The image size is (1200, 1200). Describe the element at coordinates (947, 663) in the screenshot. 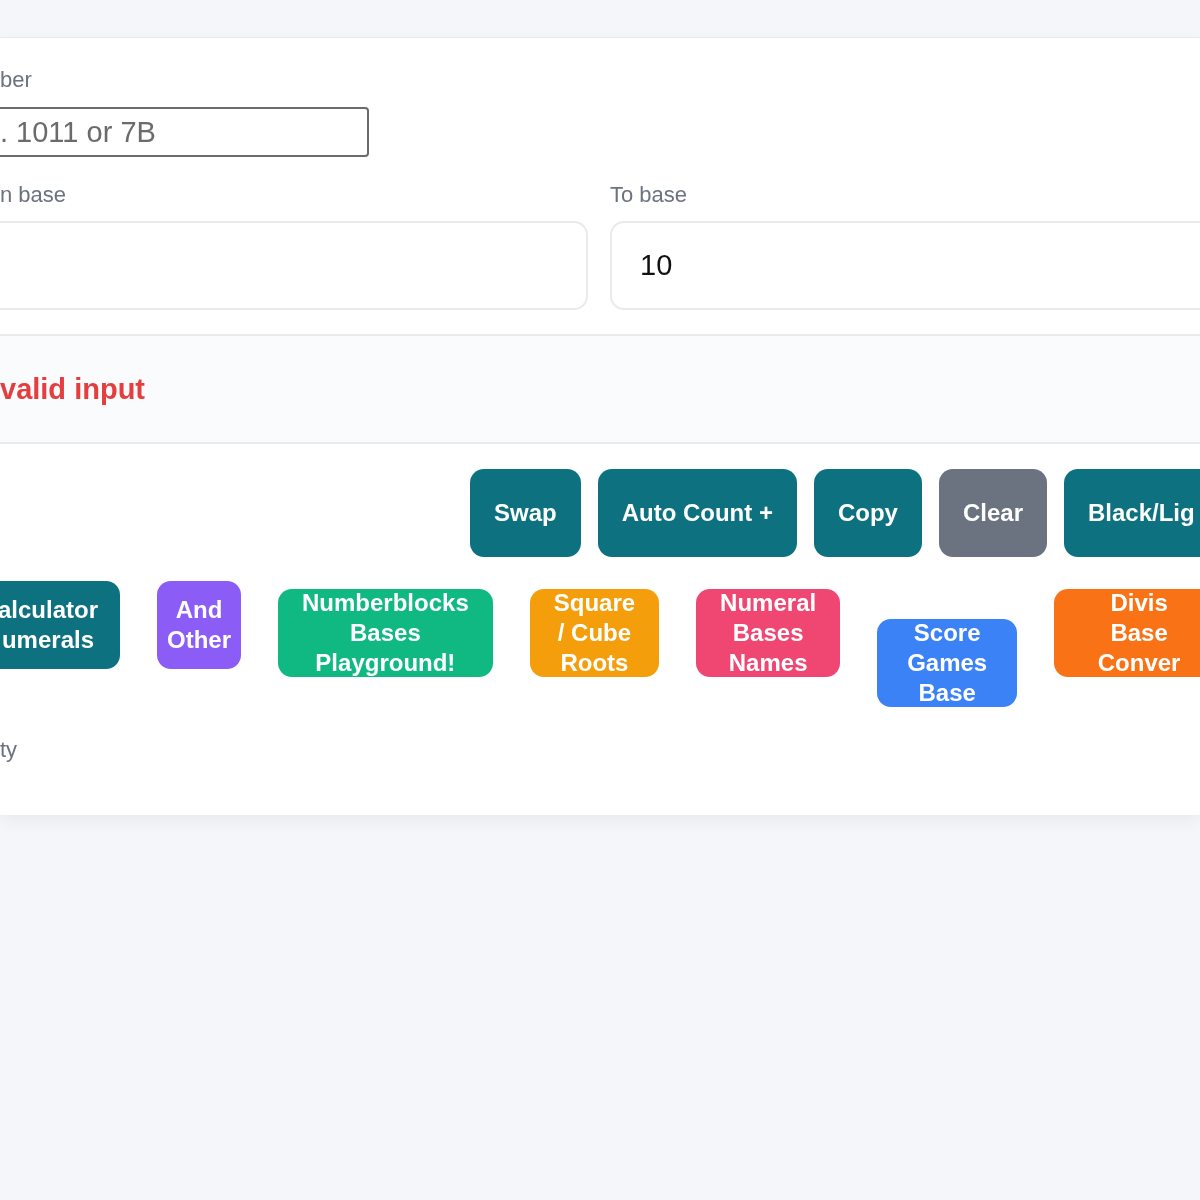

I see `link-button: Score Games Base` at that location.